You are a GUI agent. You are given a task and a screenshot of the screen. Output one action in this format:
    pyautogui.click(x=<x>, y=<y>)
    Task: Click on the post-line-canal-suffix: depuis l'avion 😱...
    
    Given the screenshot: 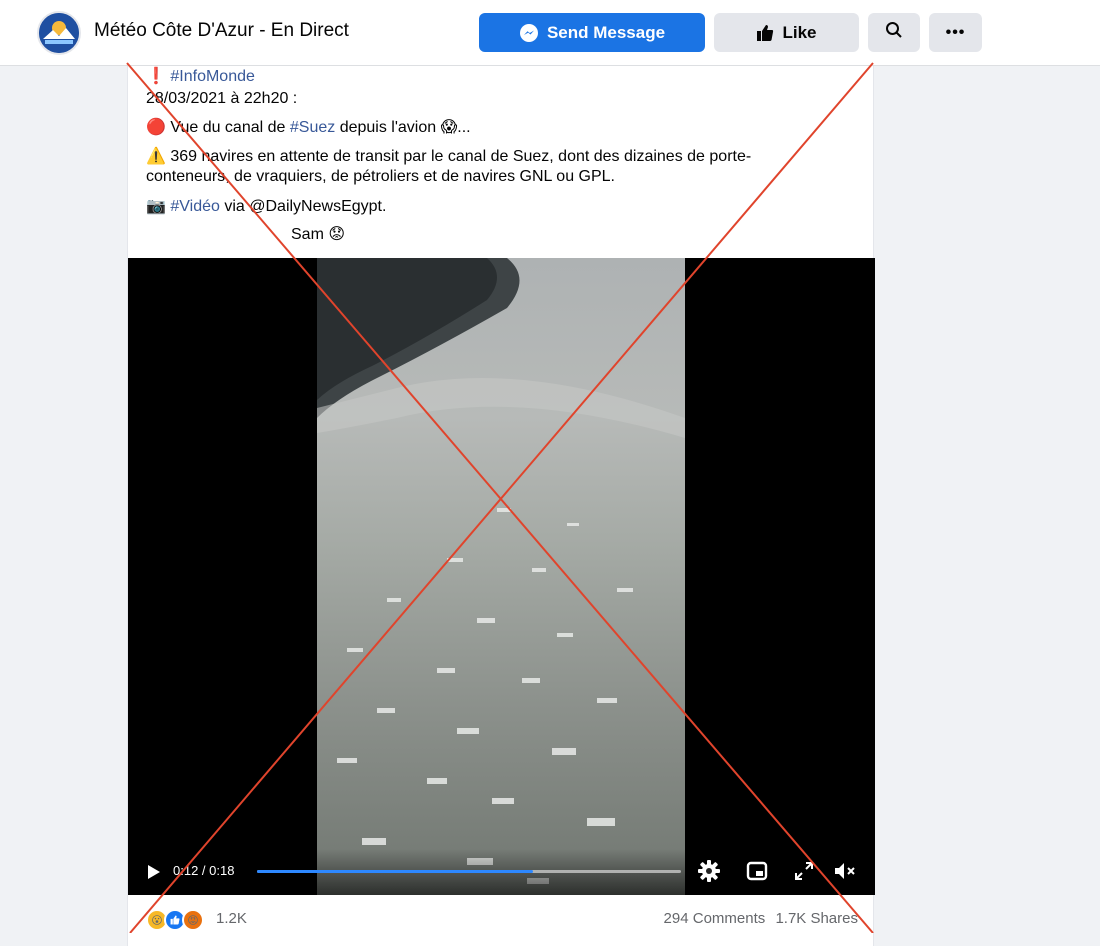 What is the action you would take?
    pyautogui.click(x=403, y=127)
    